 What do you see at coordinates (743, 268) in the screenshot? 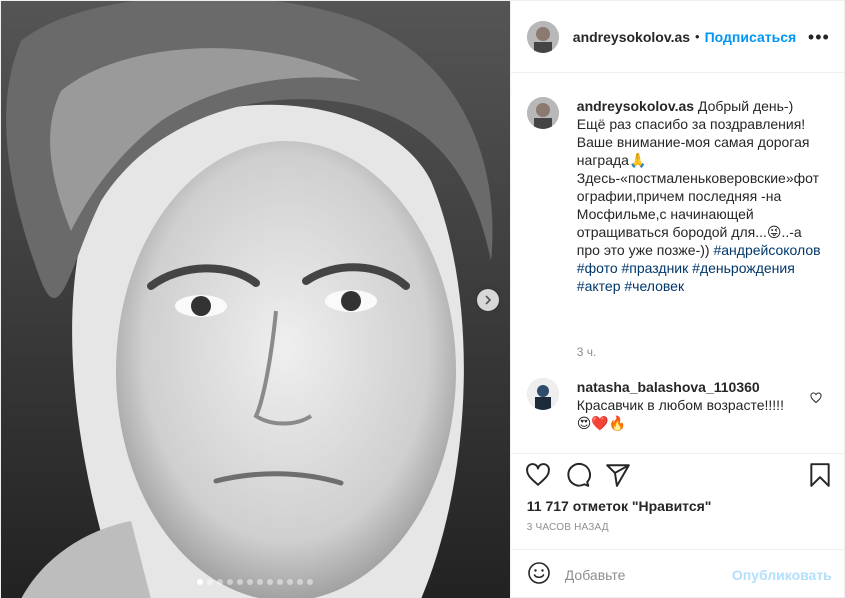
I see `hashtag-link: #деньрождения` at bounding box center [743, 268].